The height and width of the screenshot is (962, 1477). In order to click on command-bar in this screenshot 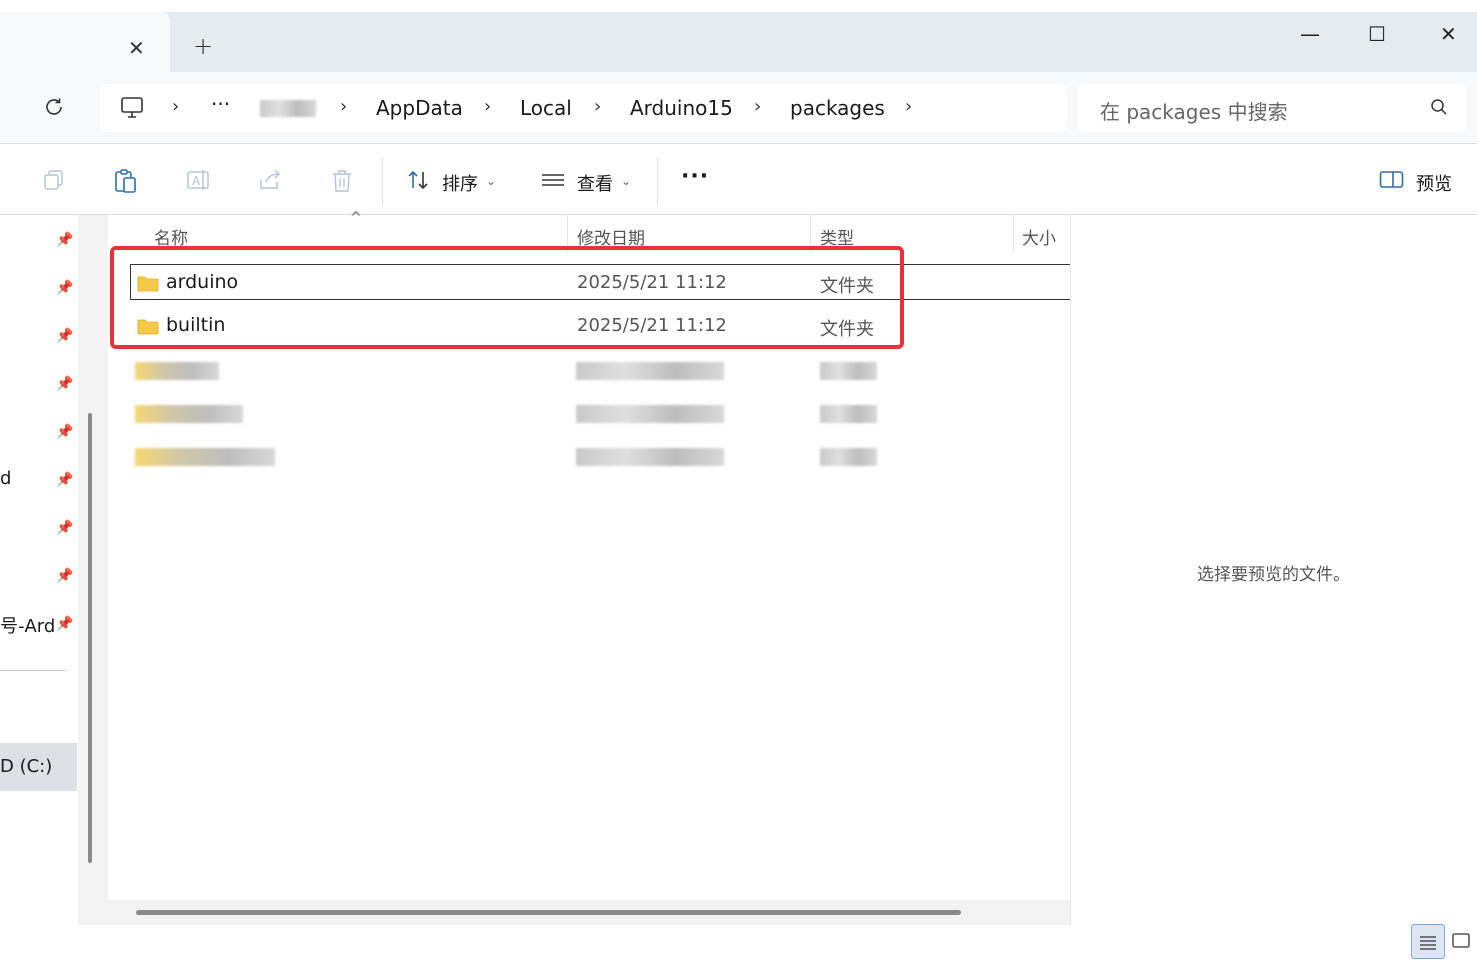, I will do `click(738, 180)`.